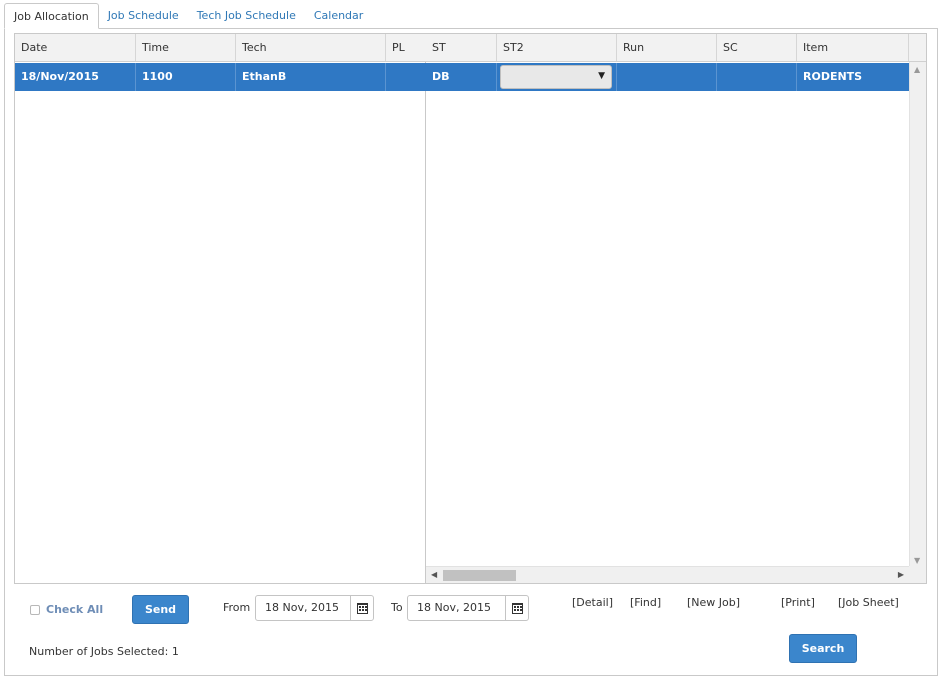 This screenshot has height=679, width=942. What do you see at coordinates (667, 574) in the screenshot?
I see `horizontal-scrollbar: ◀ ▶` at bounding box center [667, 574].